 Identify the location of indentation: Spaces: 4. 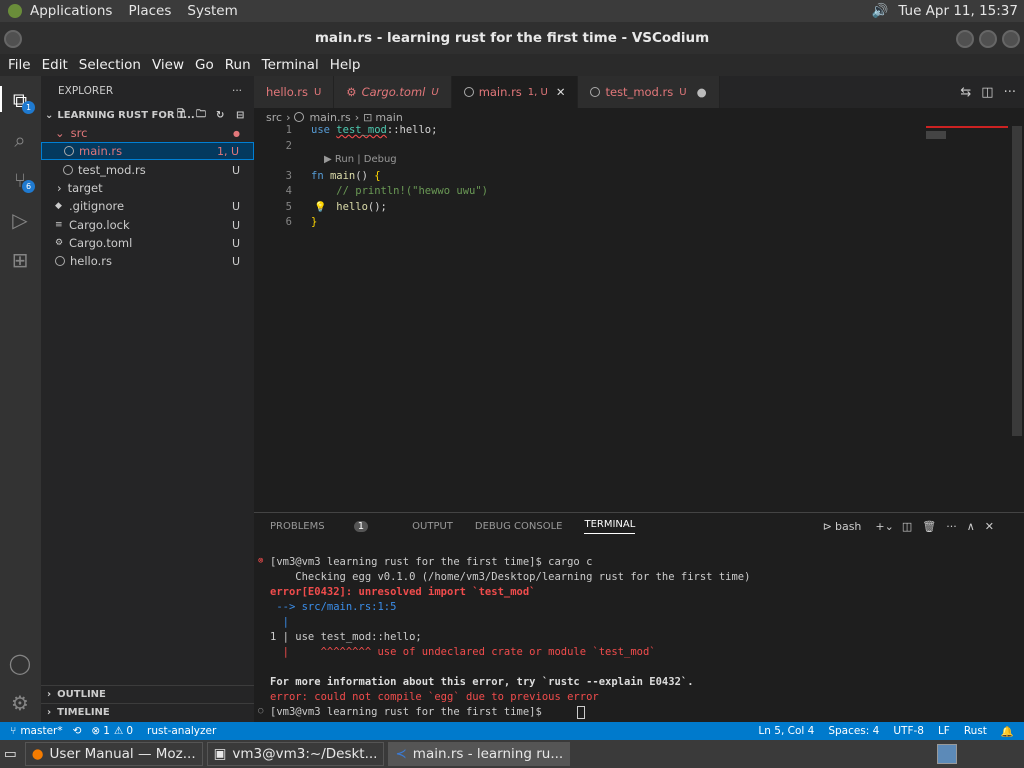
(853, 731).